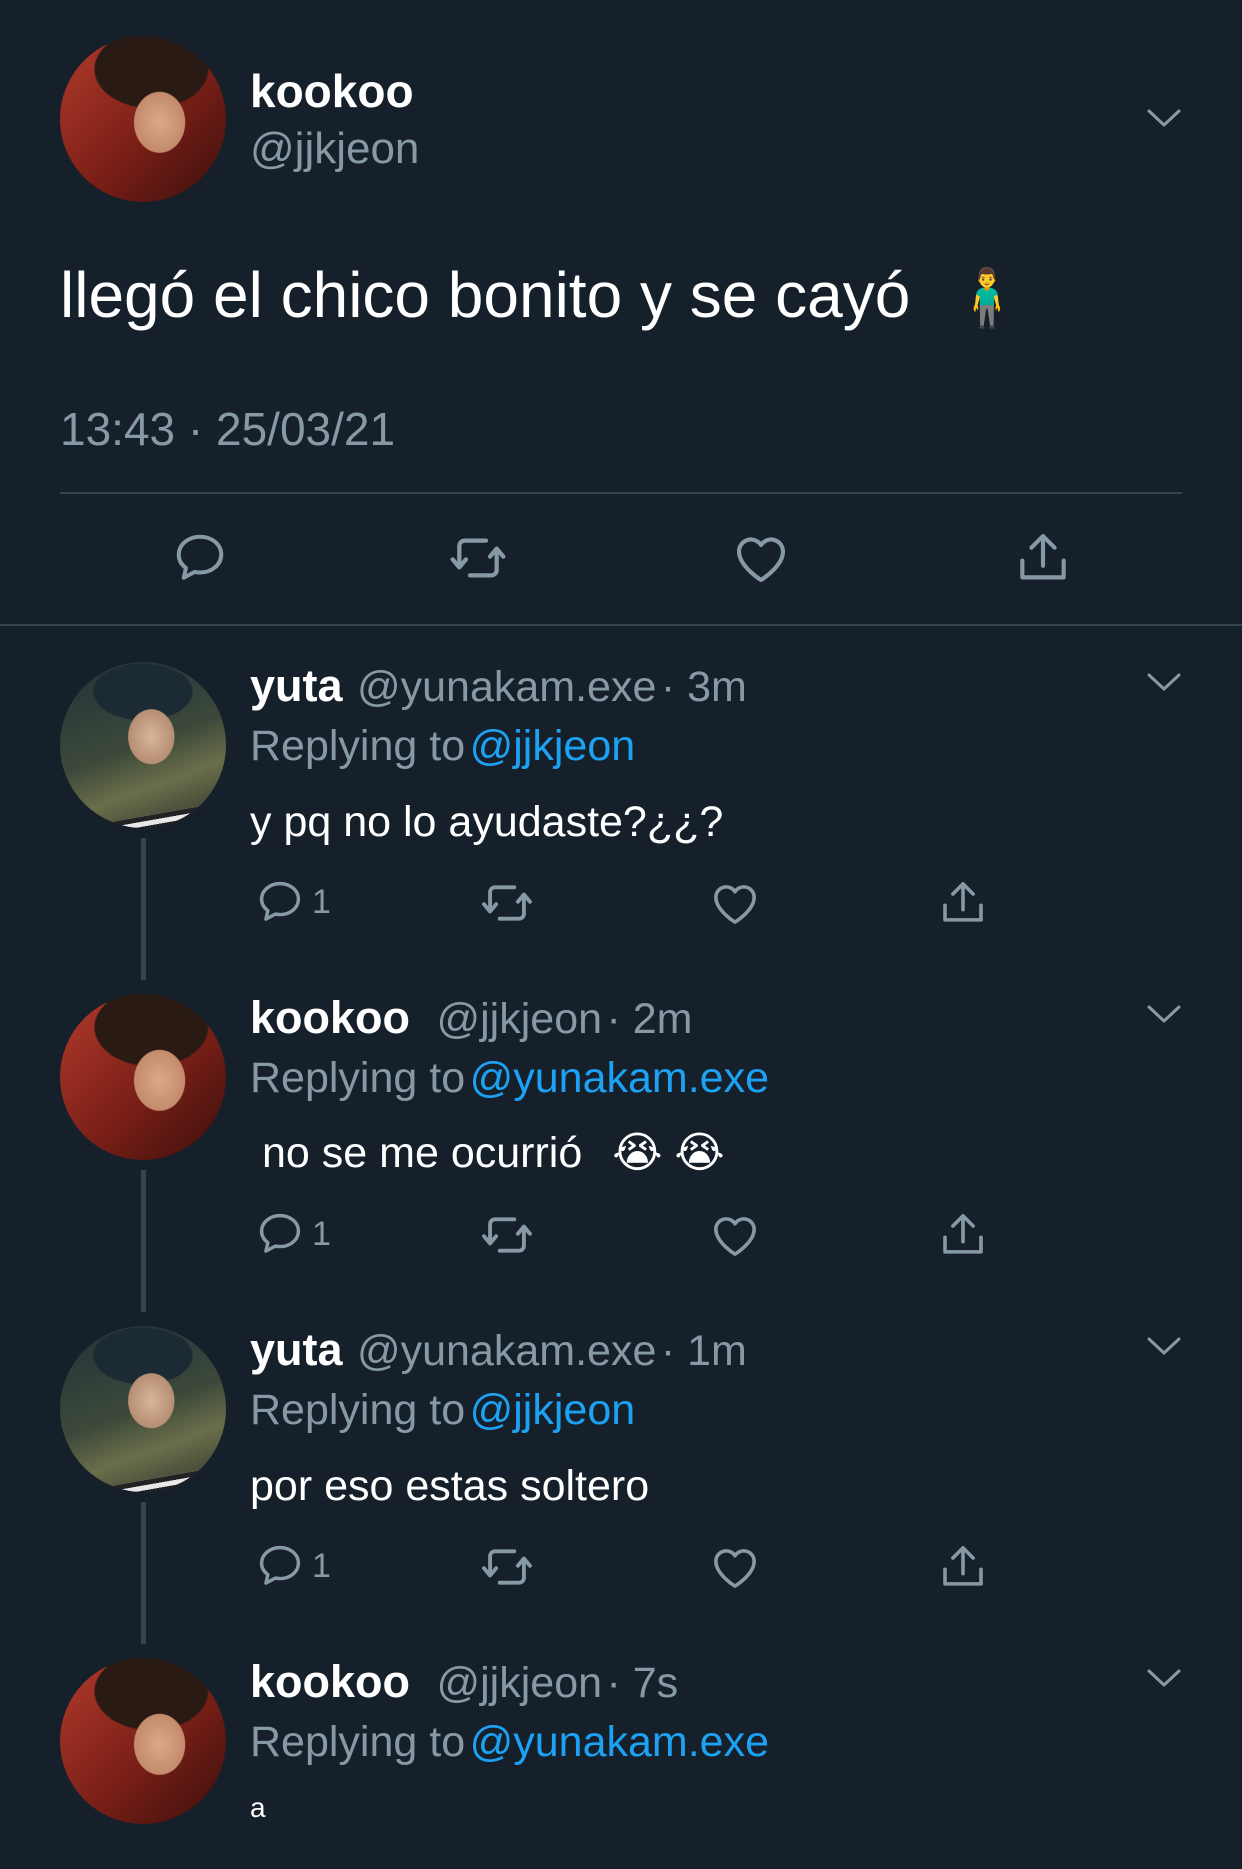  I want to click on tweet-timestamp: 13:43 · 25/03/21, so click(228, 429).